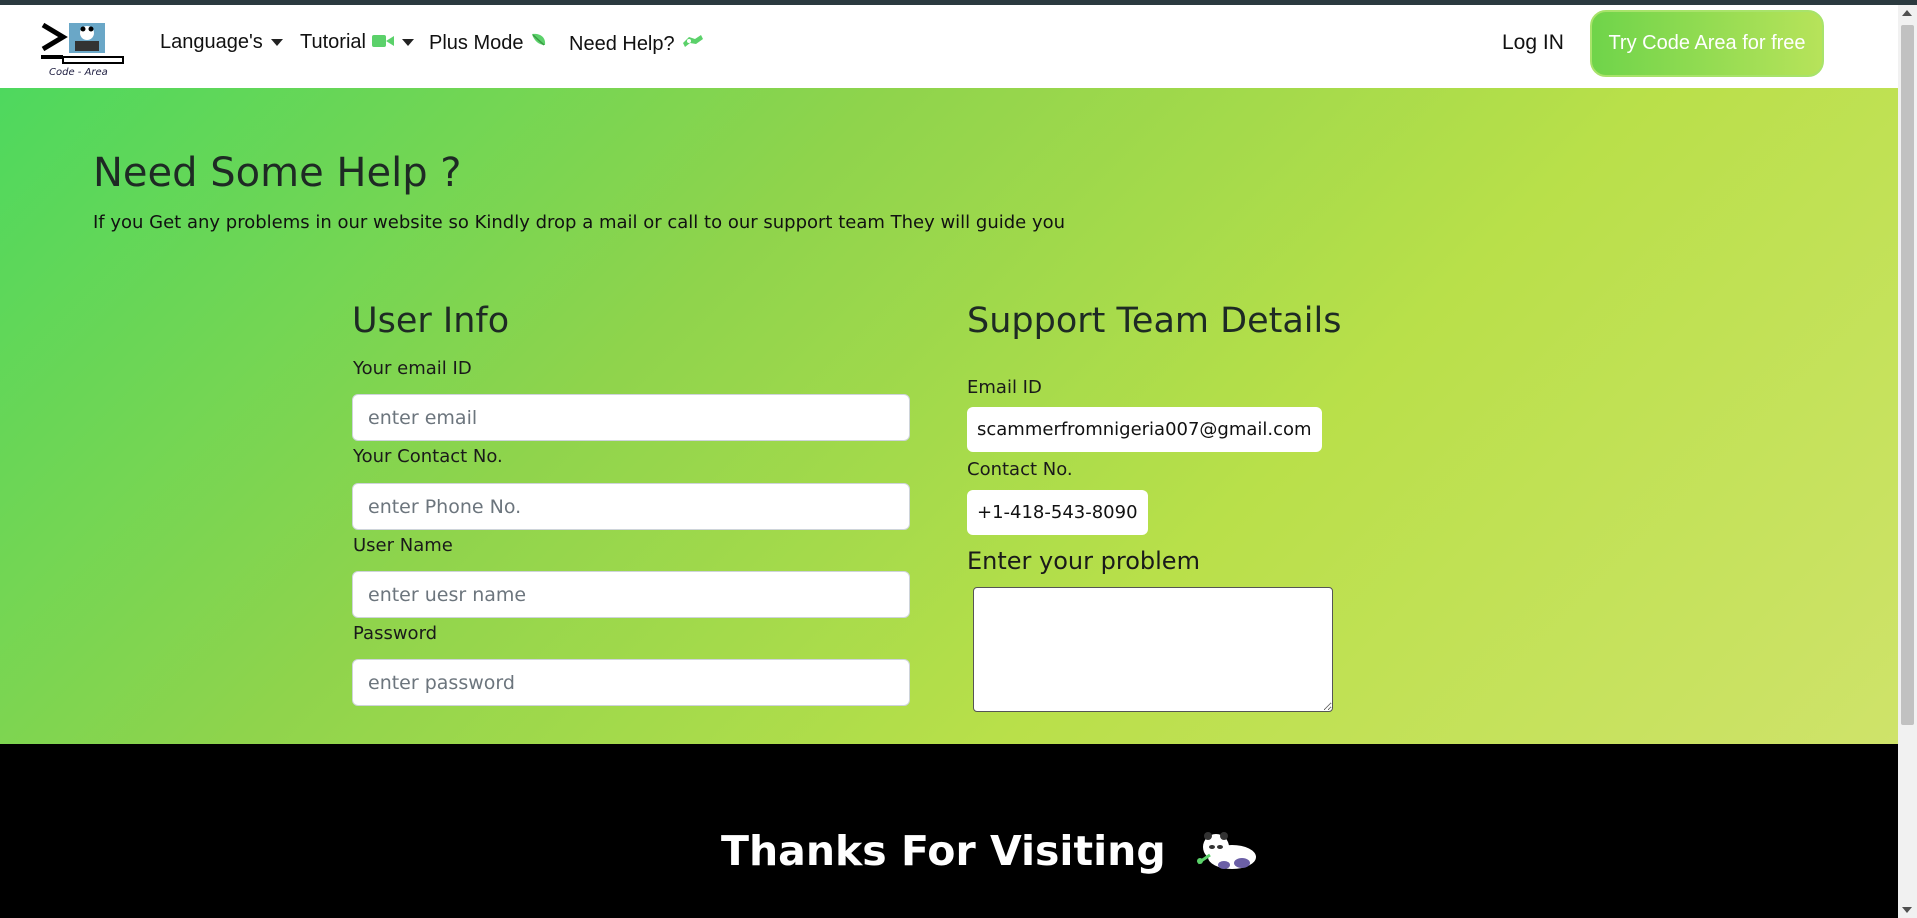 The height and width of the screenshot is (918, 1917). What do you see at coordinates (693, 44) in the screenshot?
I see `support-icon` at bounding box center [693, 44].